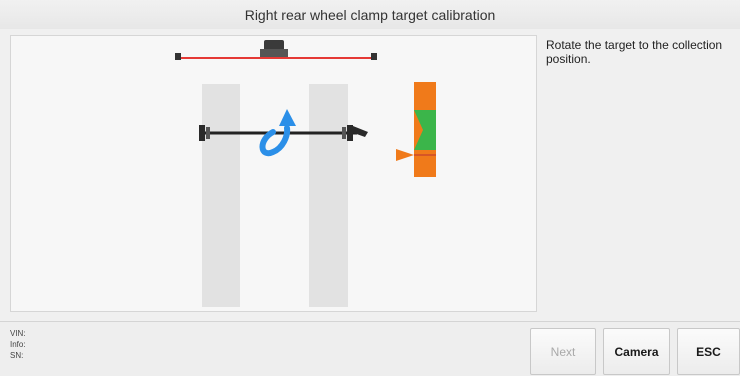  I want to click on camera-button: Camera, so click(636, 351).